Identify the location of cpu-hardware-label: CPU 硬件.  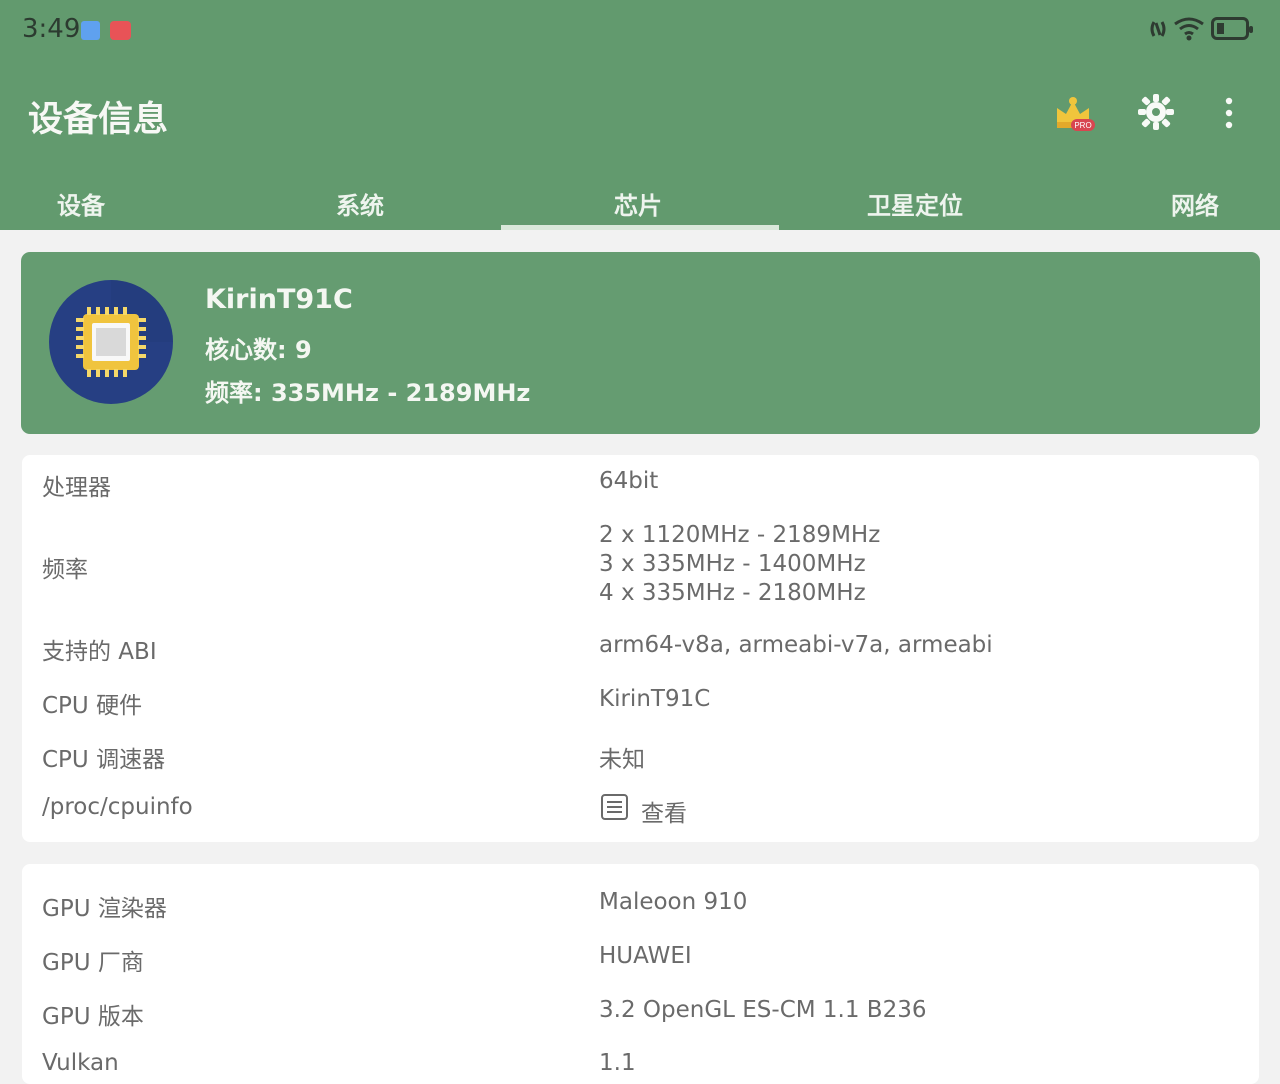
(92, 706).